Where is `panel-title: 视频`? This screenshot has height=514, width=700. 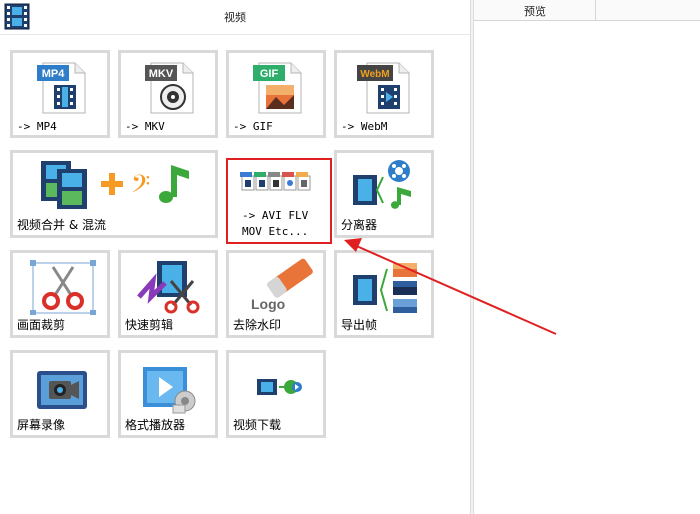 panel-title: 视频 is located at coordinates (235, 17).